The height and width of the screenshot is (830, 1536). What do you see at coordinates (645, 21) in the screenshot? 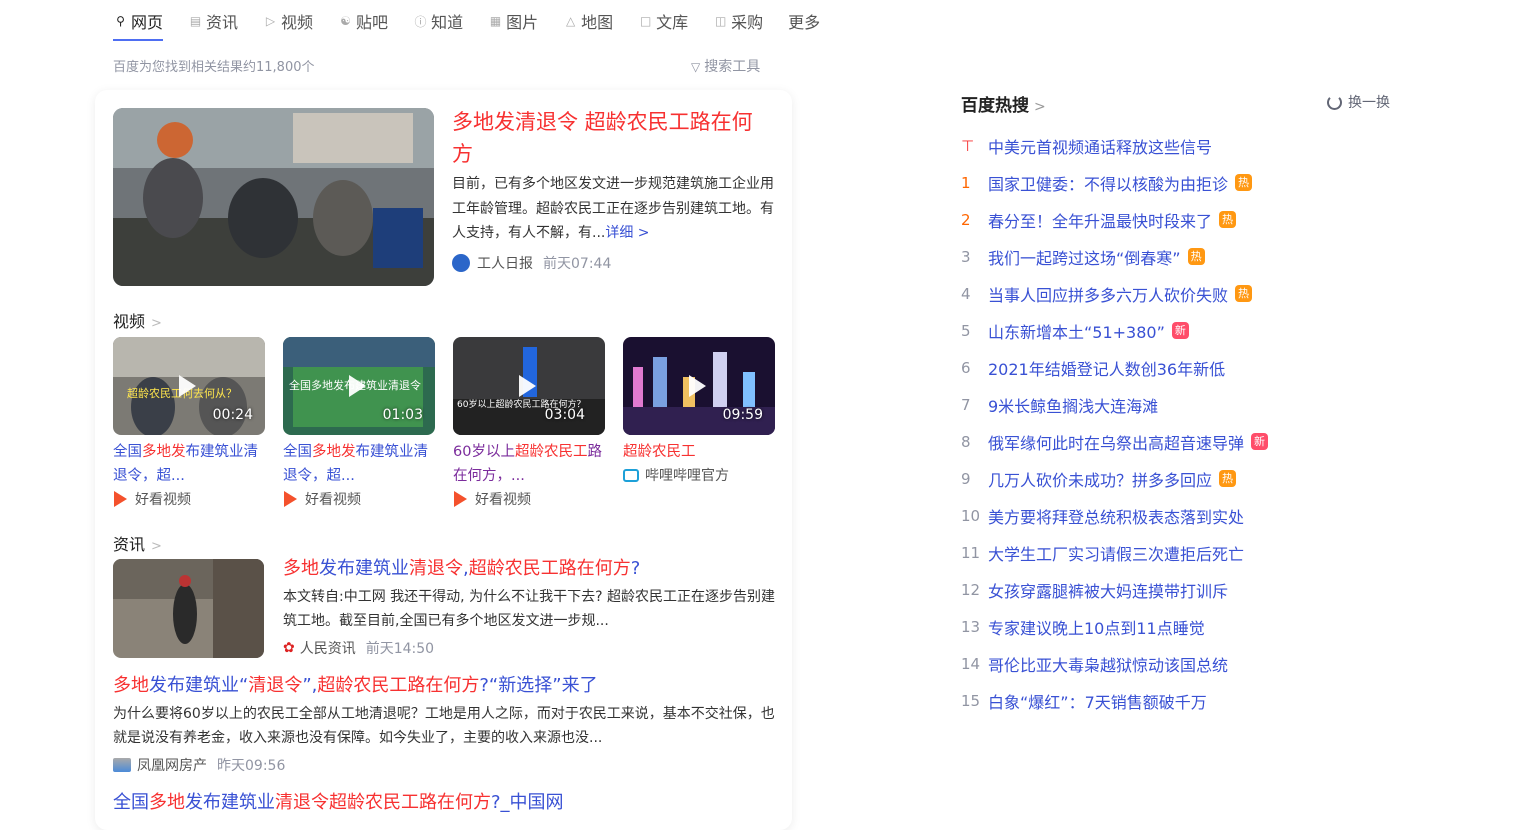
I see `doc-icon: □` at bounding box center [645, 21].